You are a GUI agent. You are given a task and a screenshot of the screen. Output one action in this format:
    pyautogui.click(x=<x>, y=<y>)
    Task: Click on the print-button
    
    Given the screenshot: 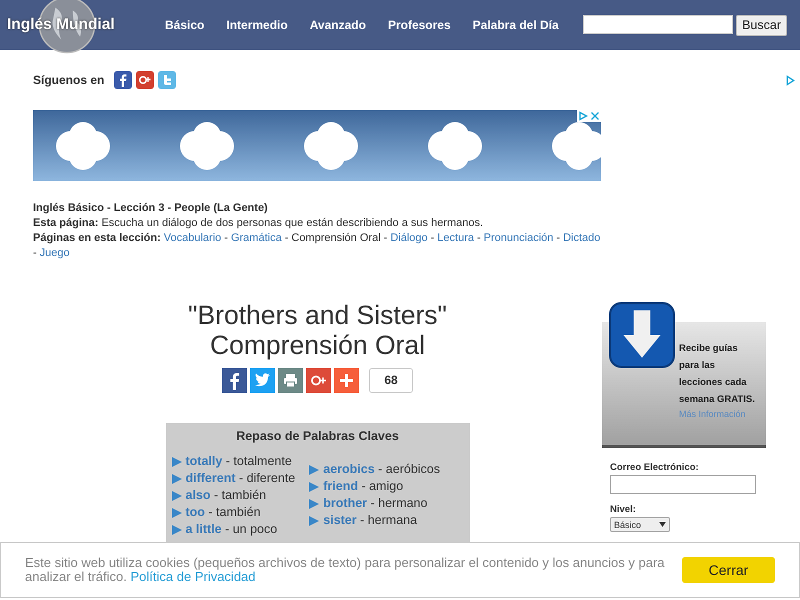 What is the action you would take?
    pyautogui.click(x=290, y=380)
    